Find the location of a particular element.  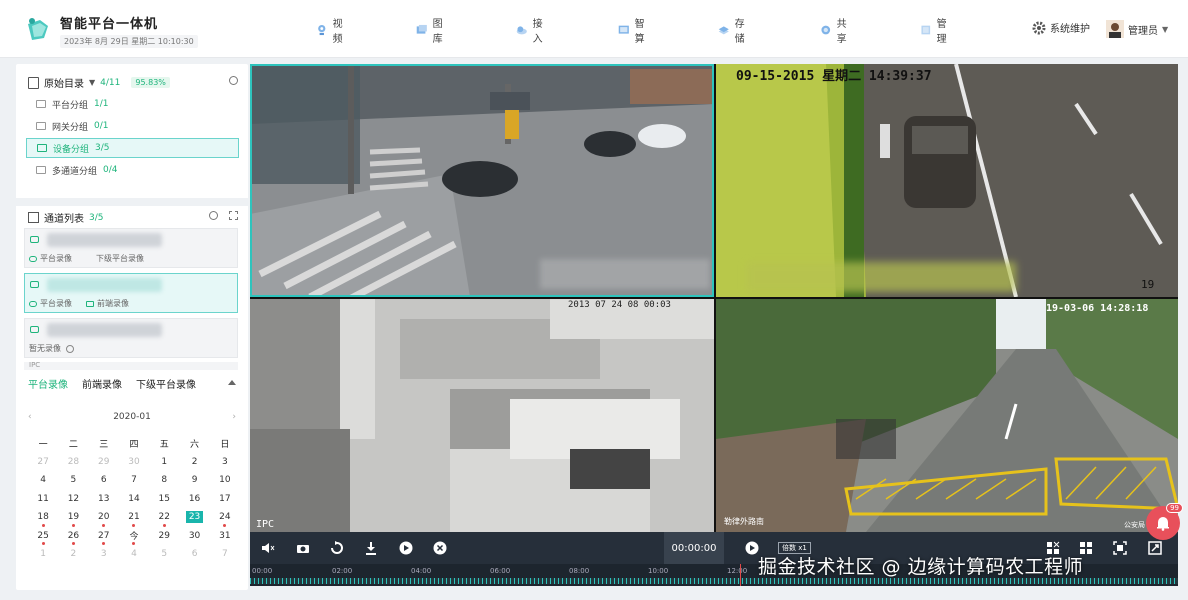

user-name: 管理员 is located at coordinates (1143, 31).